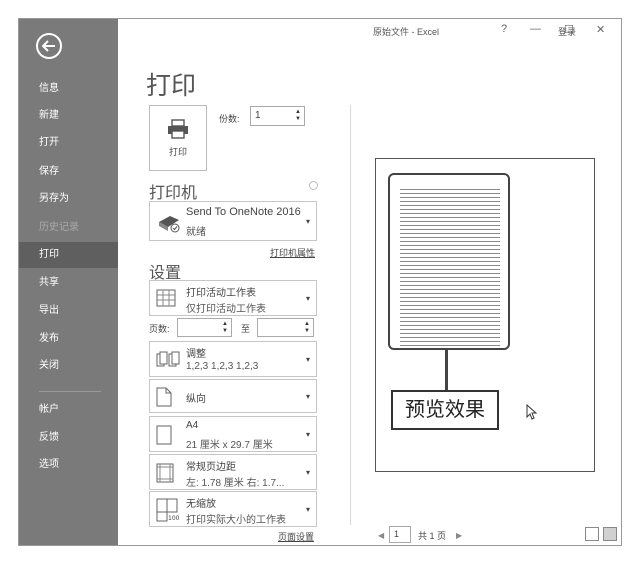 This screenshot has height=561, width=640. I want to click on sidebar-item-save-as: 另存为, so click(68, 199).